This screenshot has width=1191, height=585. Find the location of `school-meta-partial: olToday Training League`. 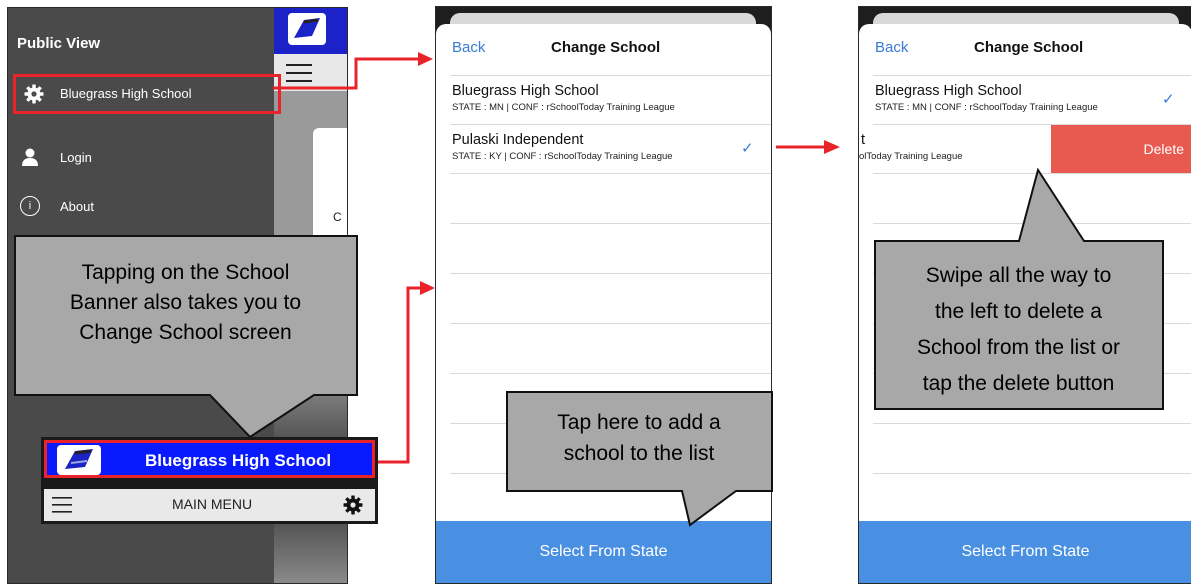

school-meta-partial: olToday Training League is located at coordinates (911, 156).